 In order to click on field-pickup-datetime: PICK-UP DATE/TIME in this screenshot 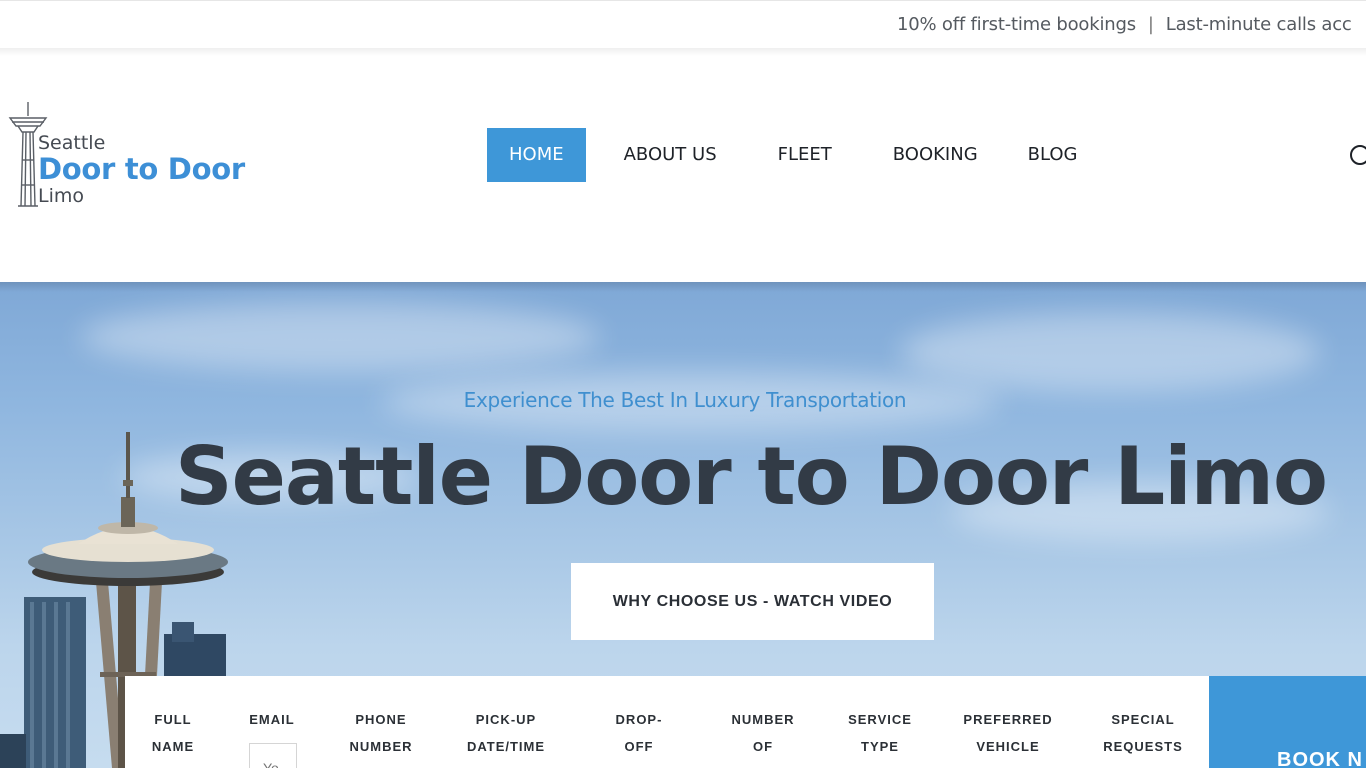, I will do `click(506, 733)`.